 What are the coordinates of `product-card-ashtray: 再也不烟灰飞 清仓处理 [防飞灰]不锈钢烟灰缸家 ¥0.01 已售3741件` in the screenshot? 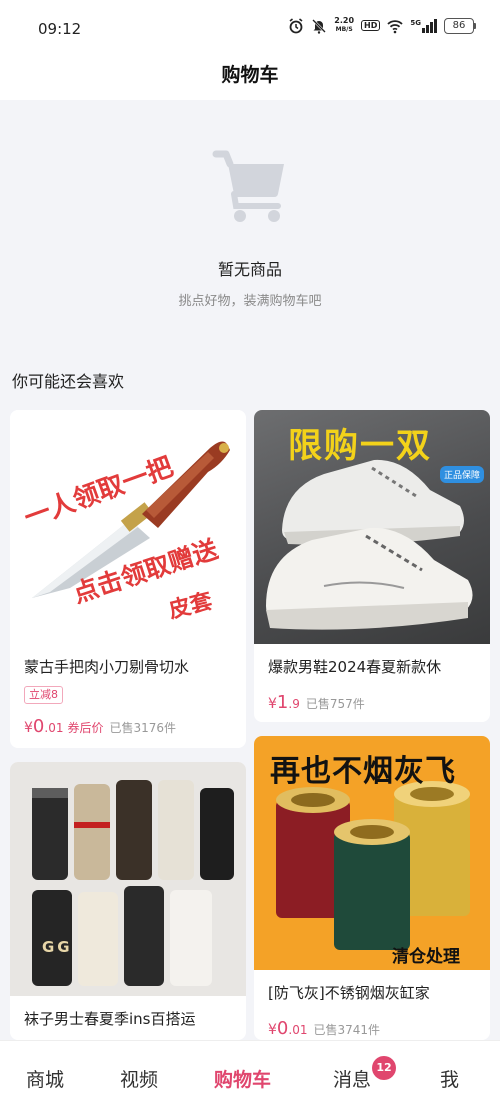 It's located at (372, 888).